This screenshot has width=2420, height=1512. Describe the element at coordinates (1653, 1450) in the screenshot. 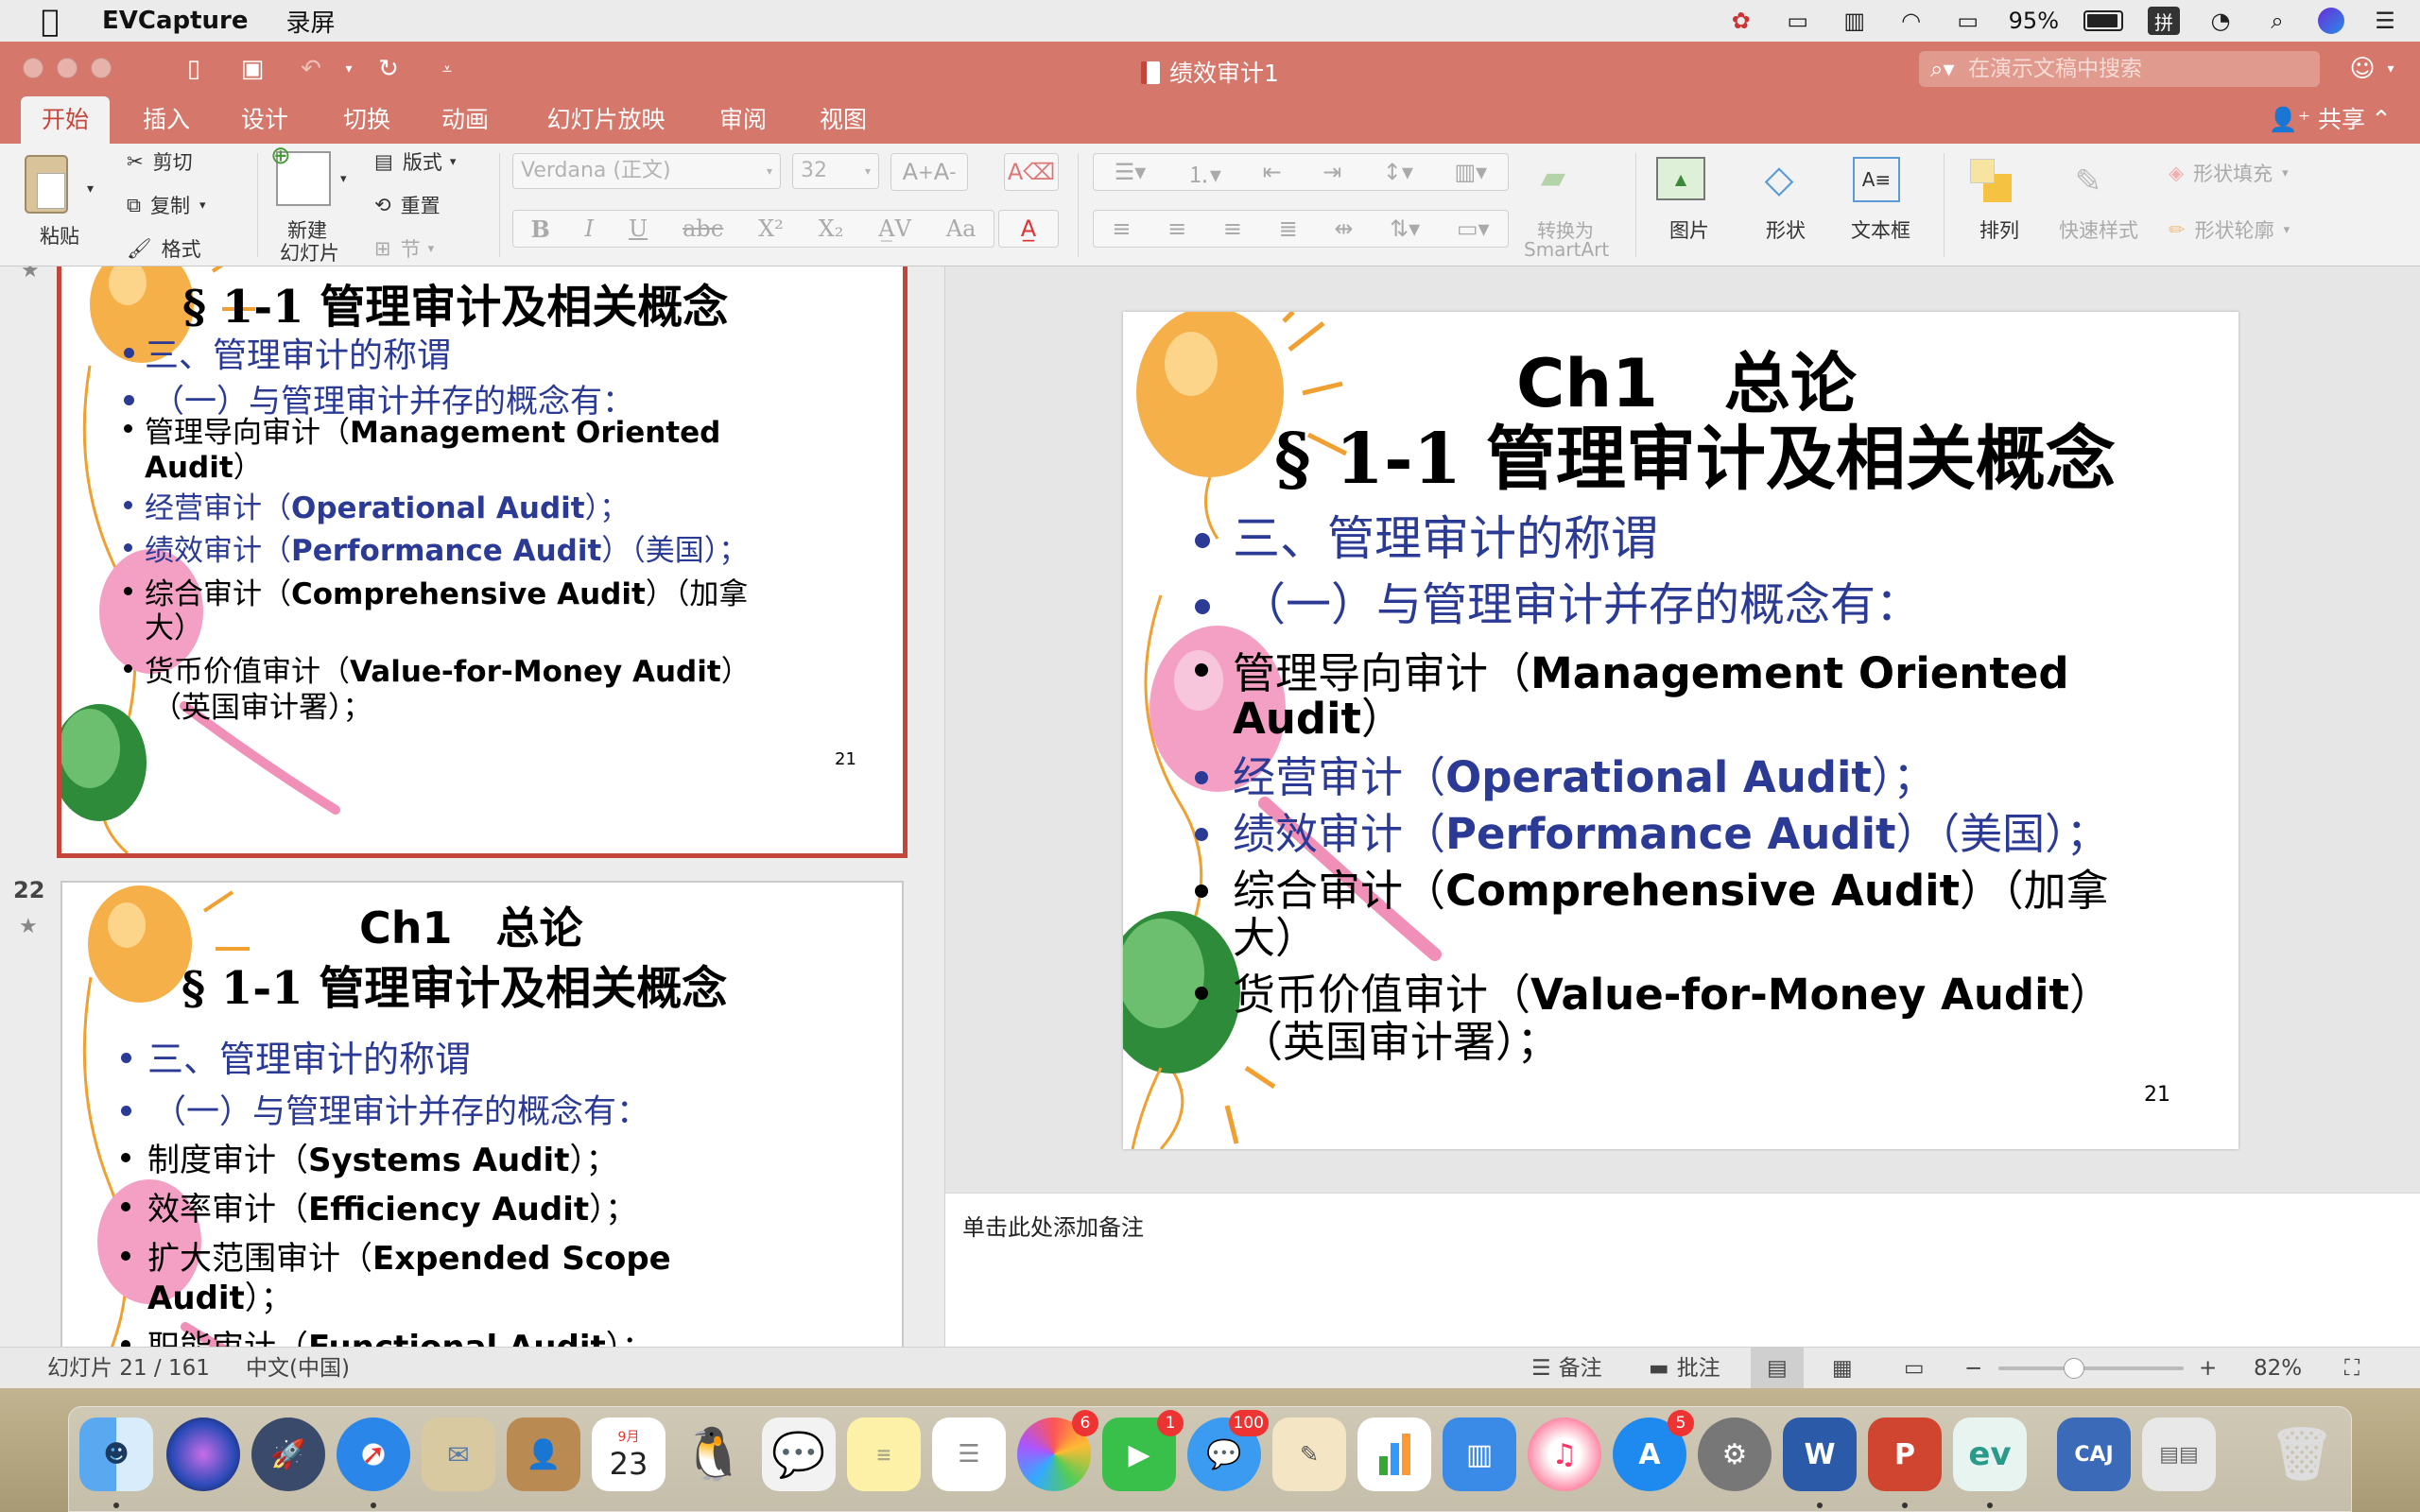

I see `app-store-icon: A5` at that location.